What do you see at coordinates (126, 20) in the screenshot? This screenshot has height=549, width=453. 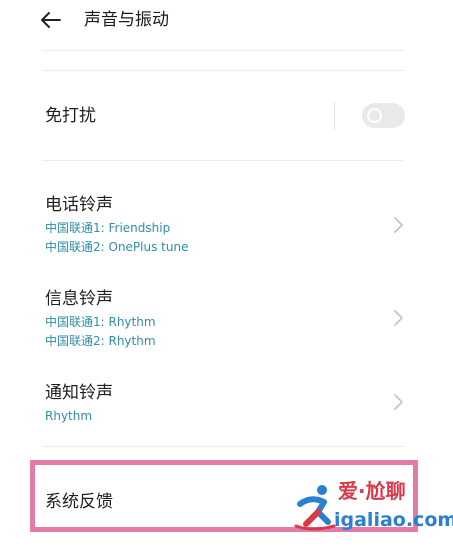 I see `page-title: 声音与振动` at bounding box center [126, 20].